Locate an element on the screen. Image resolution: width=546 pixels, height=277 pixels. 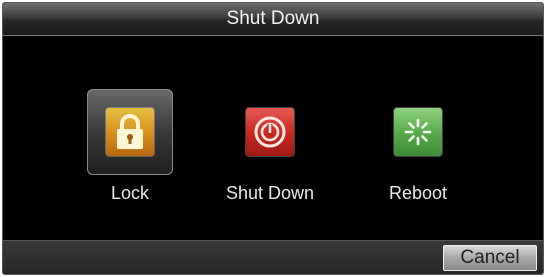
shutdown-label: Shut Down is located at coordinates (270, 193).